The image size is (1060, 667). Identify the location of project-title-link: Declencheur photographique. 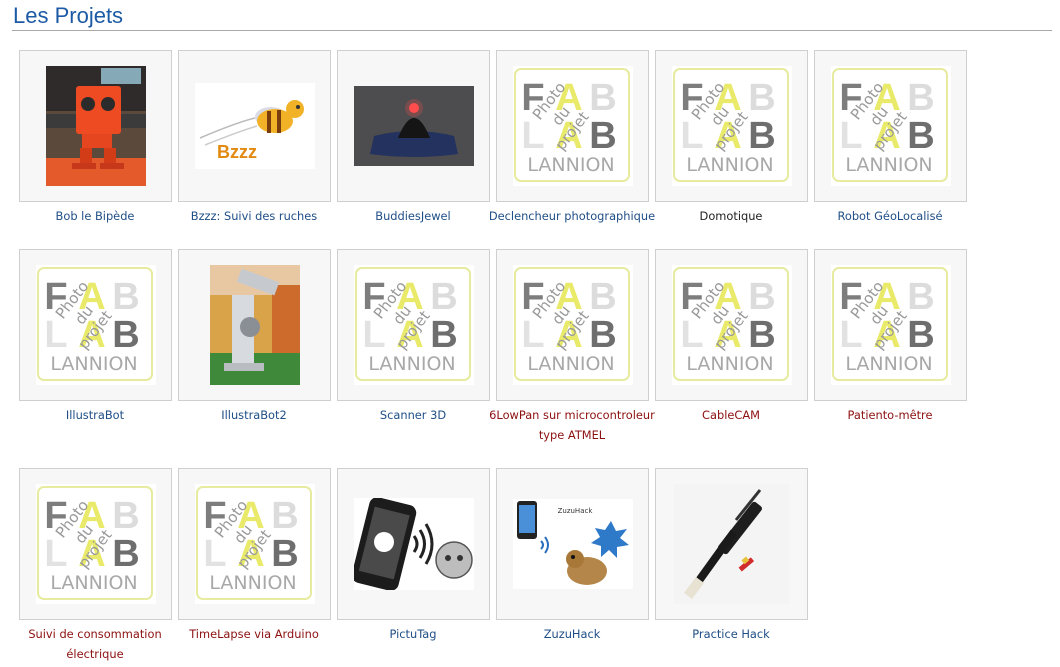
(572, 217).